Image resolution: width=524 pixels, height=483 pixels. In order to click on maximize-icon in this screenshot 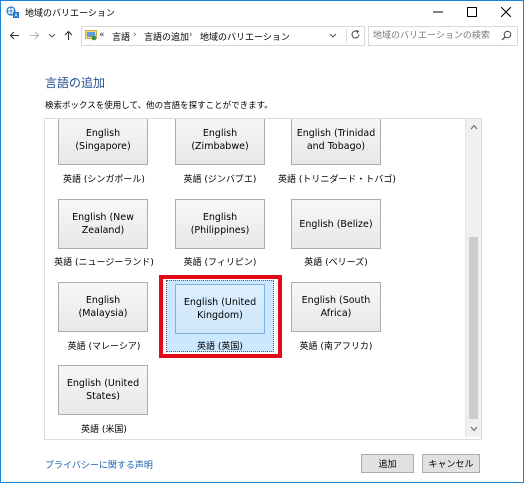, I will do `click(472, 12)`.